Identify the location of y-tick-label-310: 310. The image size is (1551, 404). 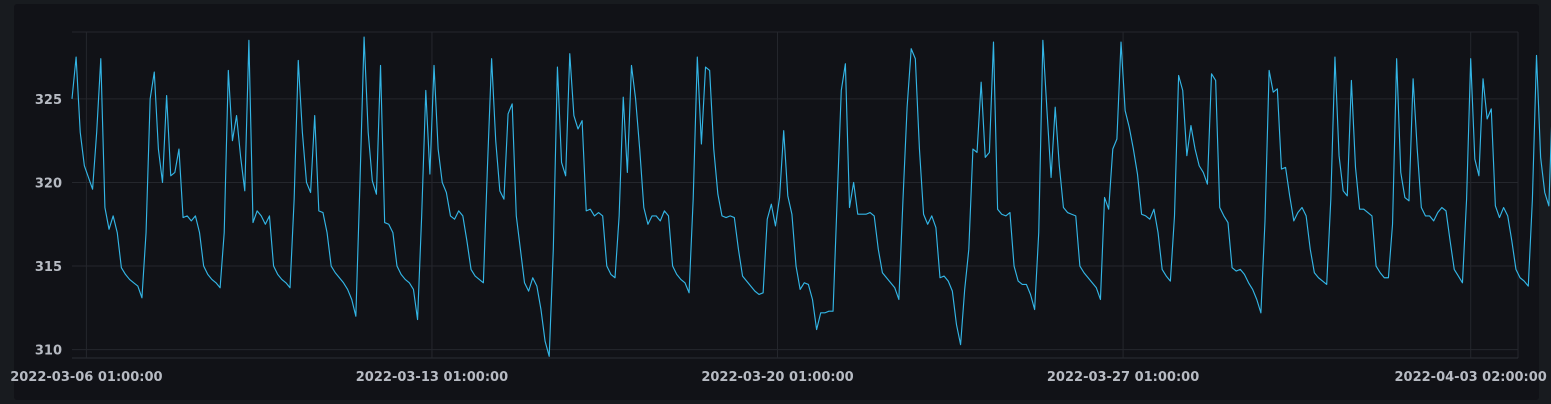
(48, 351).